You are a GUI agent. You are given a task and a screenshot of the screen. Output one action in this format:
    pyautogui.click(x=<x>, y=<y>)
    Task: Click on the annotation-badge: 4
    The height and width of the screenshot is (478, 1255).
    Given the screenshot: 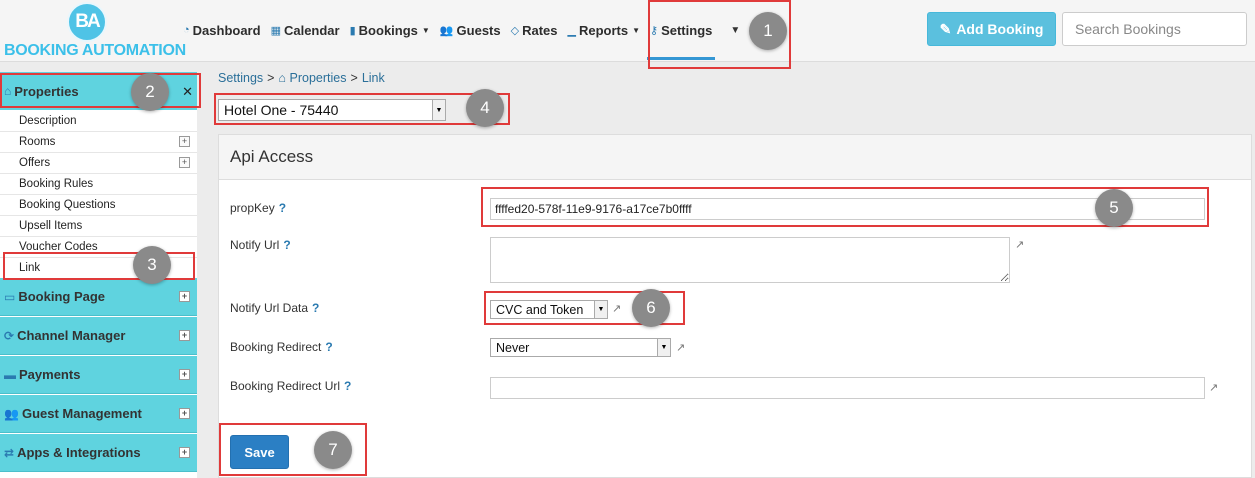 What is the action you would take?
    pyautogui.click(x=485, y=108)
    